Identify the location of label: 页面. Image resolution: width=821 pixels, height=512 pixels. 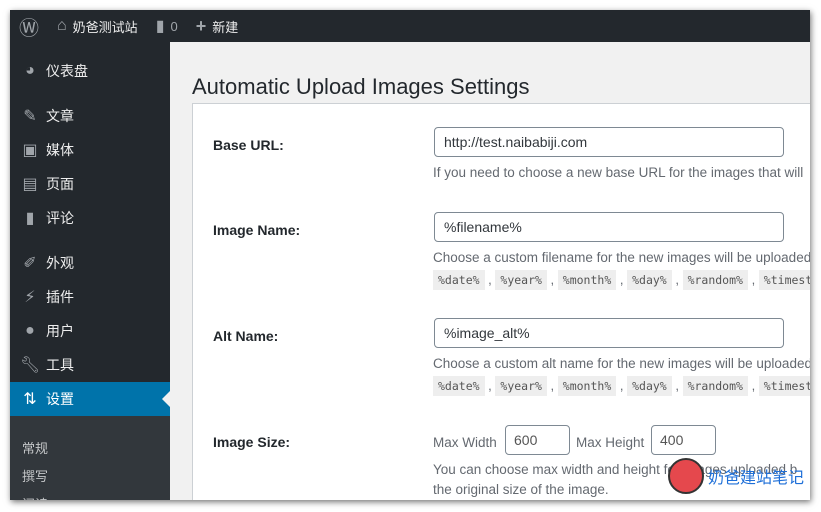
(60, 184).